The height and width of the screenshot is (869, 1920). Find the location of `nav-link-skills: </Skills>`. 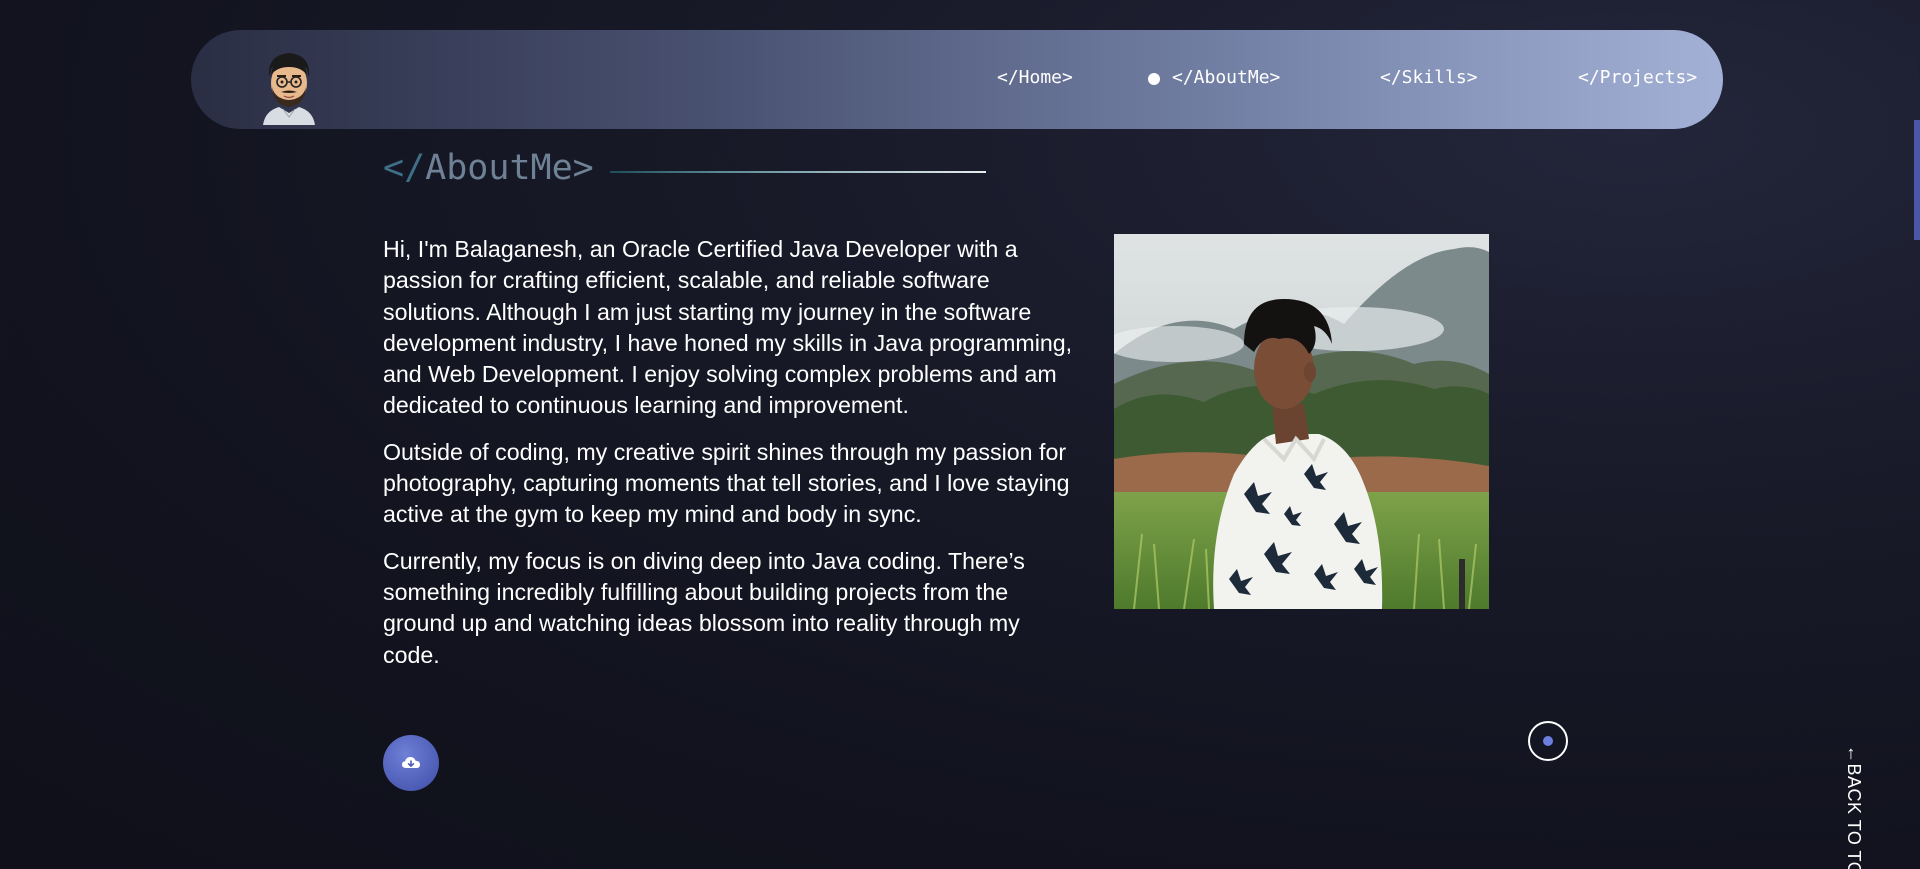

nav-link-skills: </Skills> is located at coordinates (1429, 77).